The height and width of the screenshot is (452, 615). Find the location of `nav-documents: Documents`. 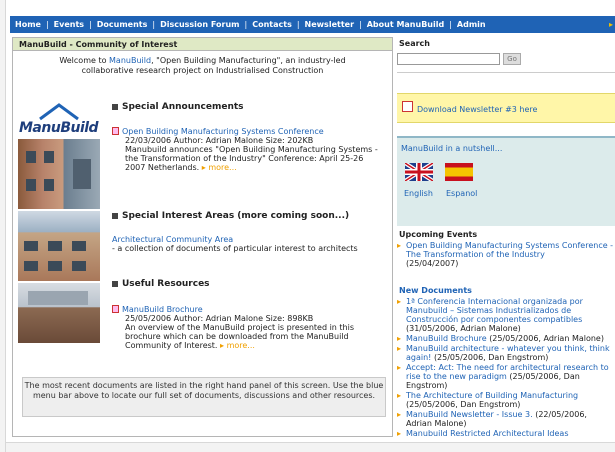

nav-documents: Documents is located at coordinates (122, 24).